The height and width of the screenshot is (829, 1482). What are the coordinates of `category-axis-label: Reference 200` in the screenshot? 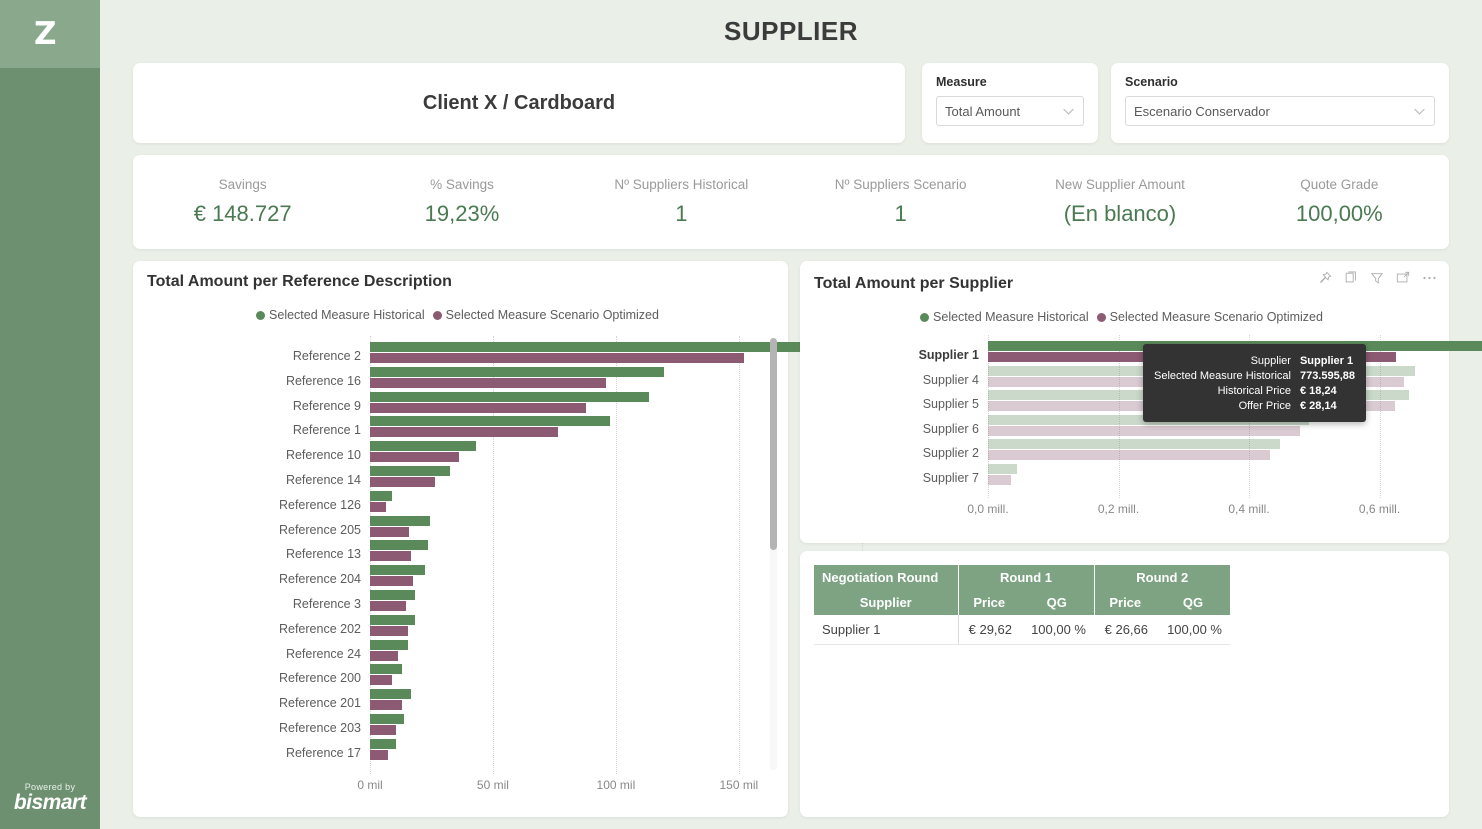 It's located at (251, 678).